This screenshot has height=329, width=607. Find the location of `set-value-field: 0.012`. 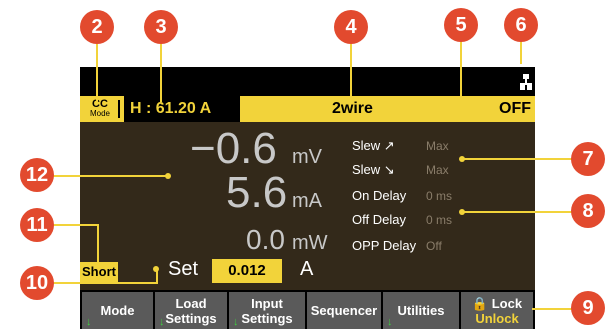

set-value-field: 0.012 is located at coordinates (247, 271).